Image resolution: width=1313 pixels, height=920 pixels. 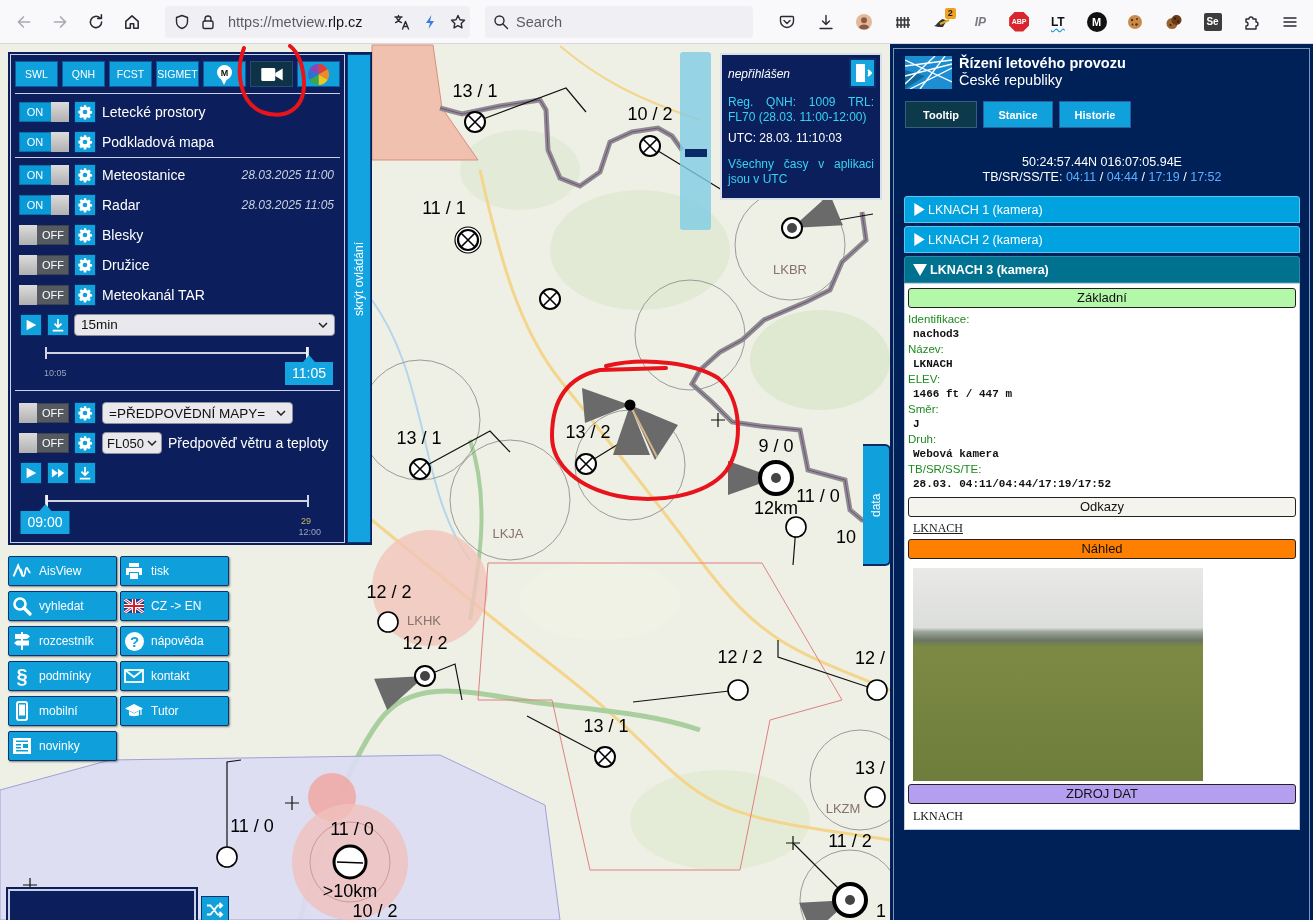 I want to click on tab: Historie, so click(x=1095, y=114).